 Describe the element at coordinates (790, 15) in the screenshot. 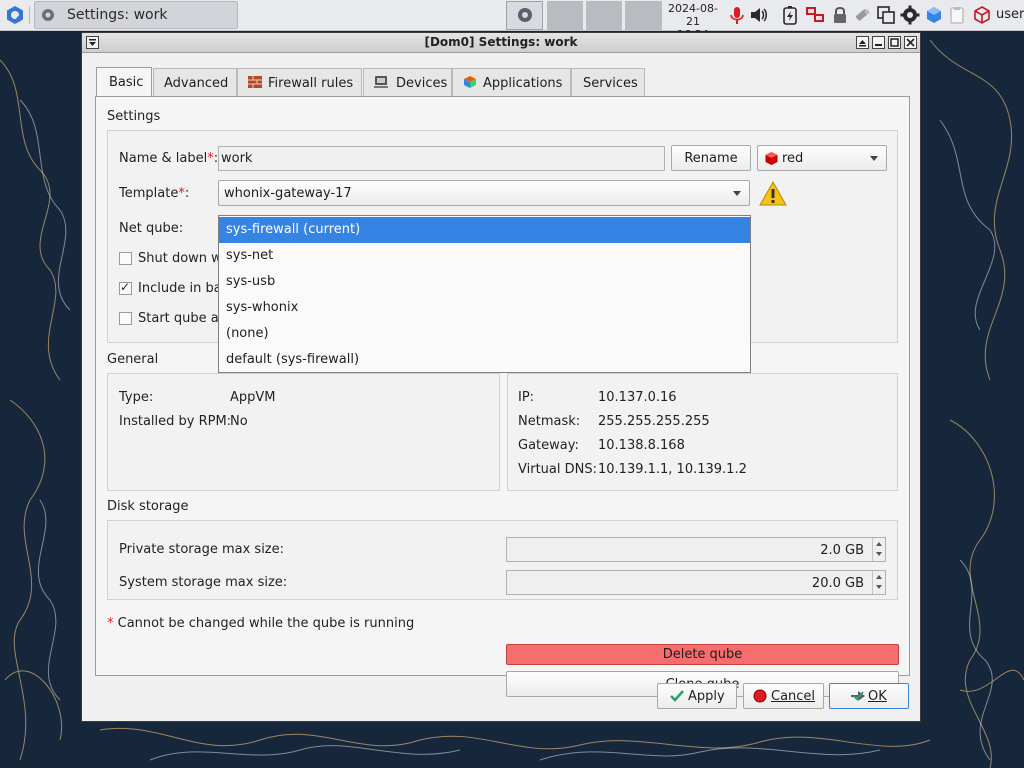

I see `battery-icon` at that location.